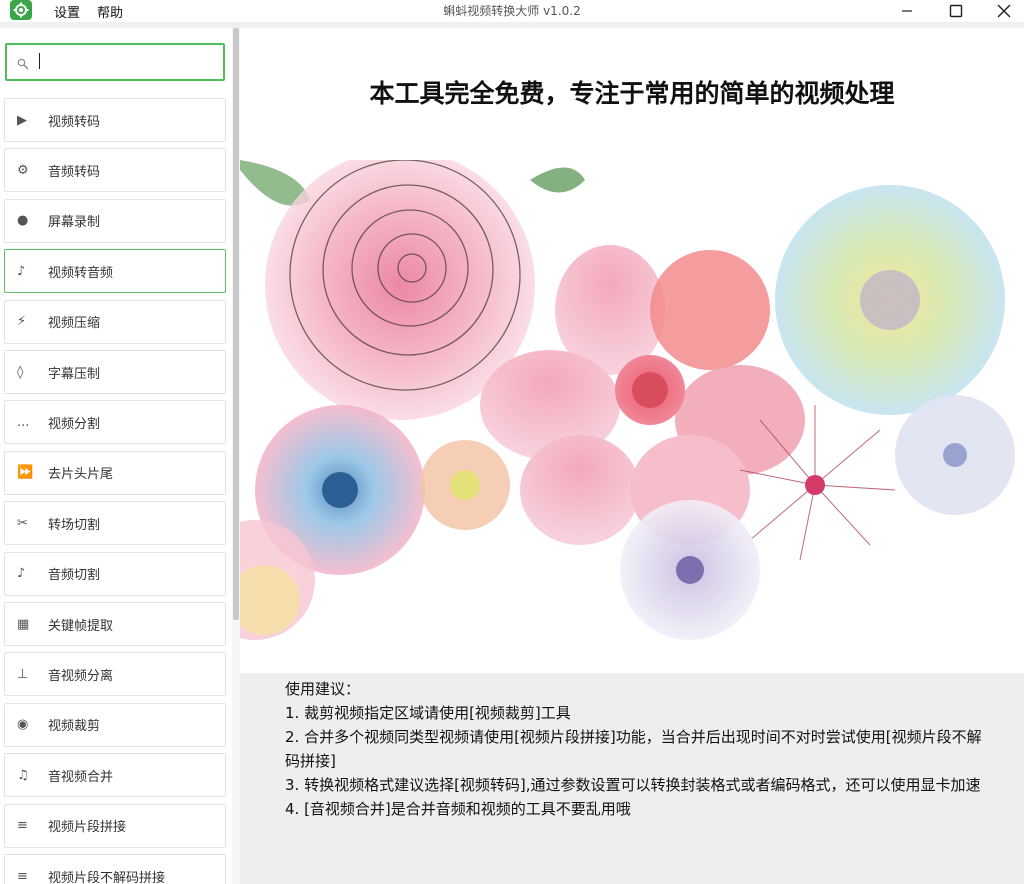  What do you see at coordinates (74, 525) in the screenshot?
I see `sidebar-item-label: 转场切割` at bounding box center [74, 525].